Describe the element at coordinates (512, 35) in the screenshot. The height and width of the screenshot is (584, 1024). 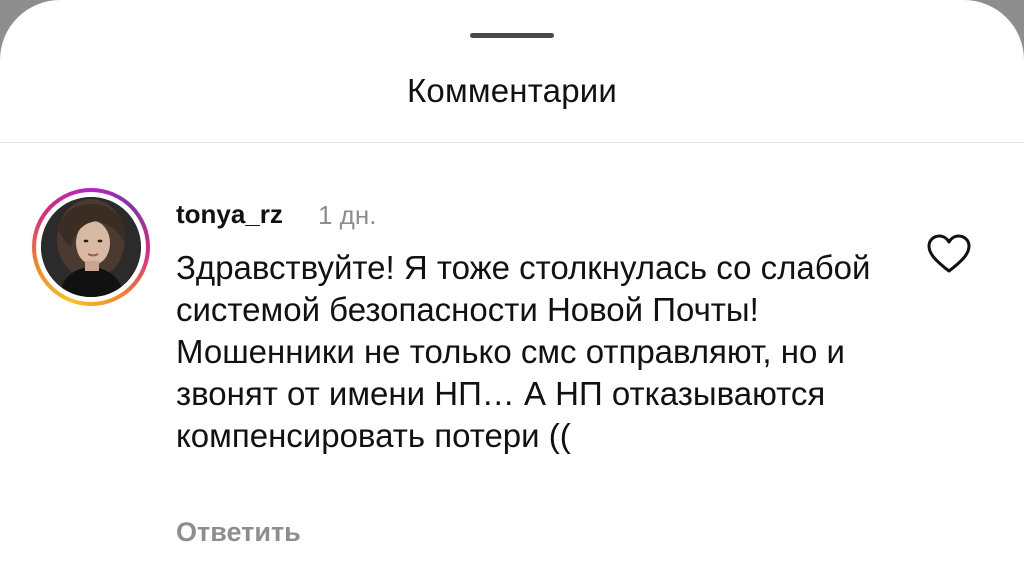
I see `drag-handle` at that location.